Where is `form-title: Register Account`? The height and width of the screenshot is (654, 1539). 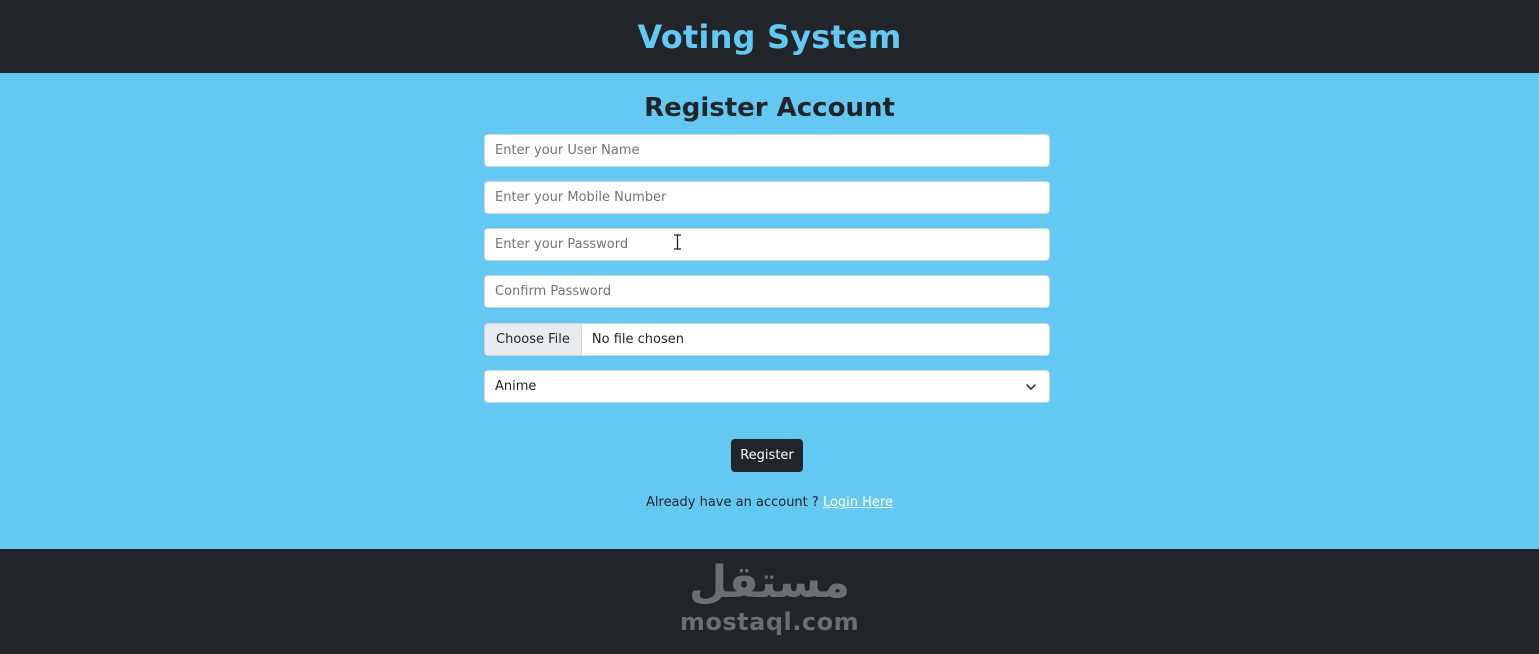
form-title: Register Account is located at coordinates (769, 108).